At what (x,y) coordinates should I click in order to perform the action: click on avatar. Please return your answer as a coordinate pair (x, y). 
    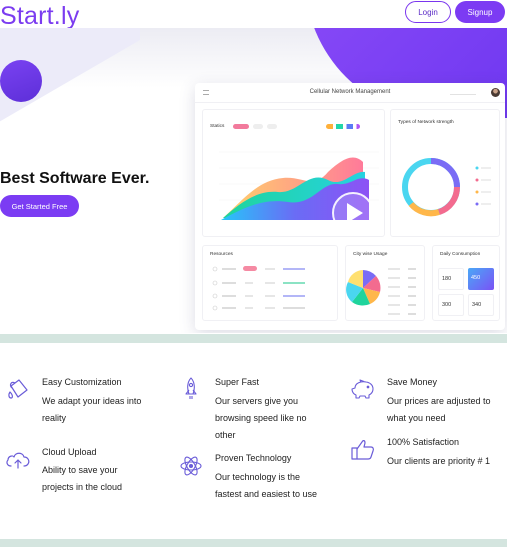
    Looking at the image, I should click on (495, 92).